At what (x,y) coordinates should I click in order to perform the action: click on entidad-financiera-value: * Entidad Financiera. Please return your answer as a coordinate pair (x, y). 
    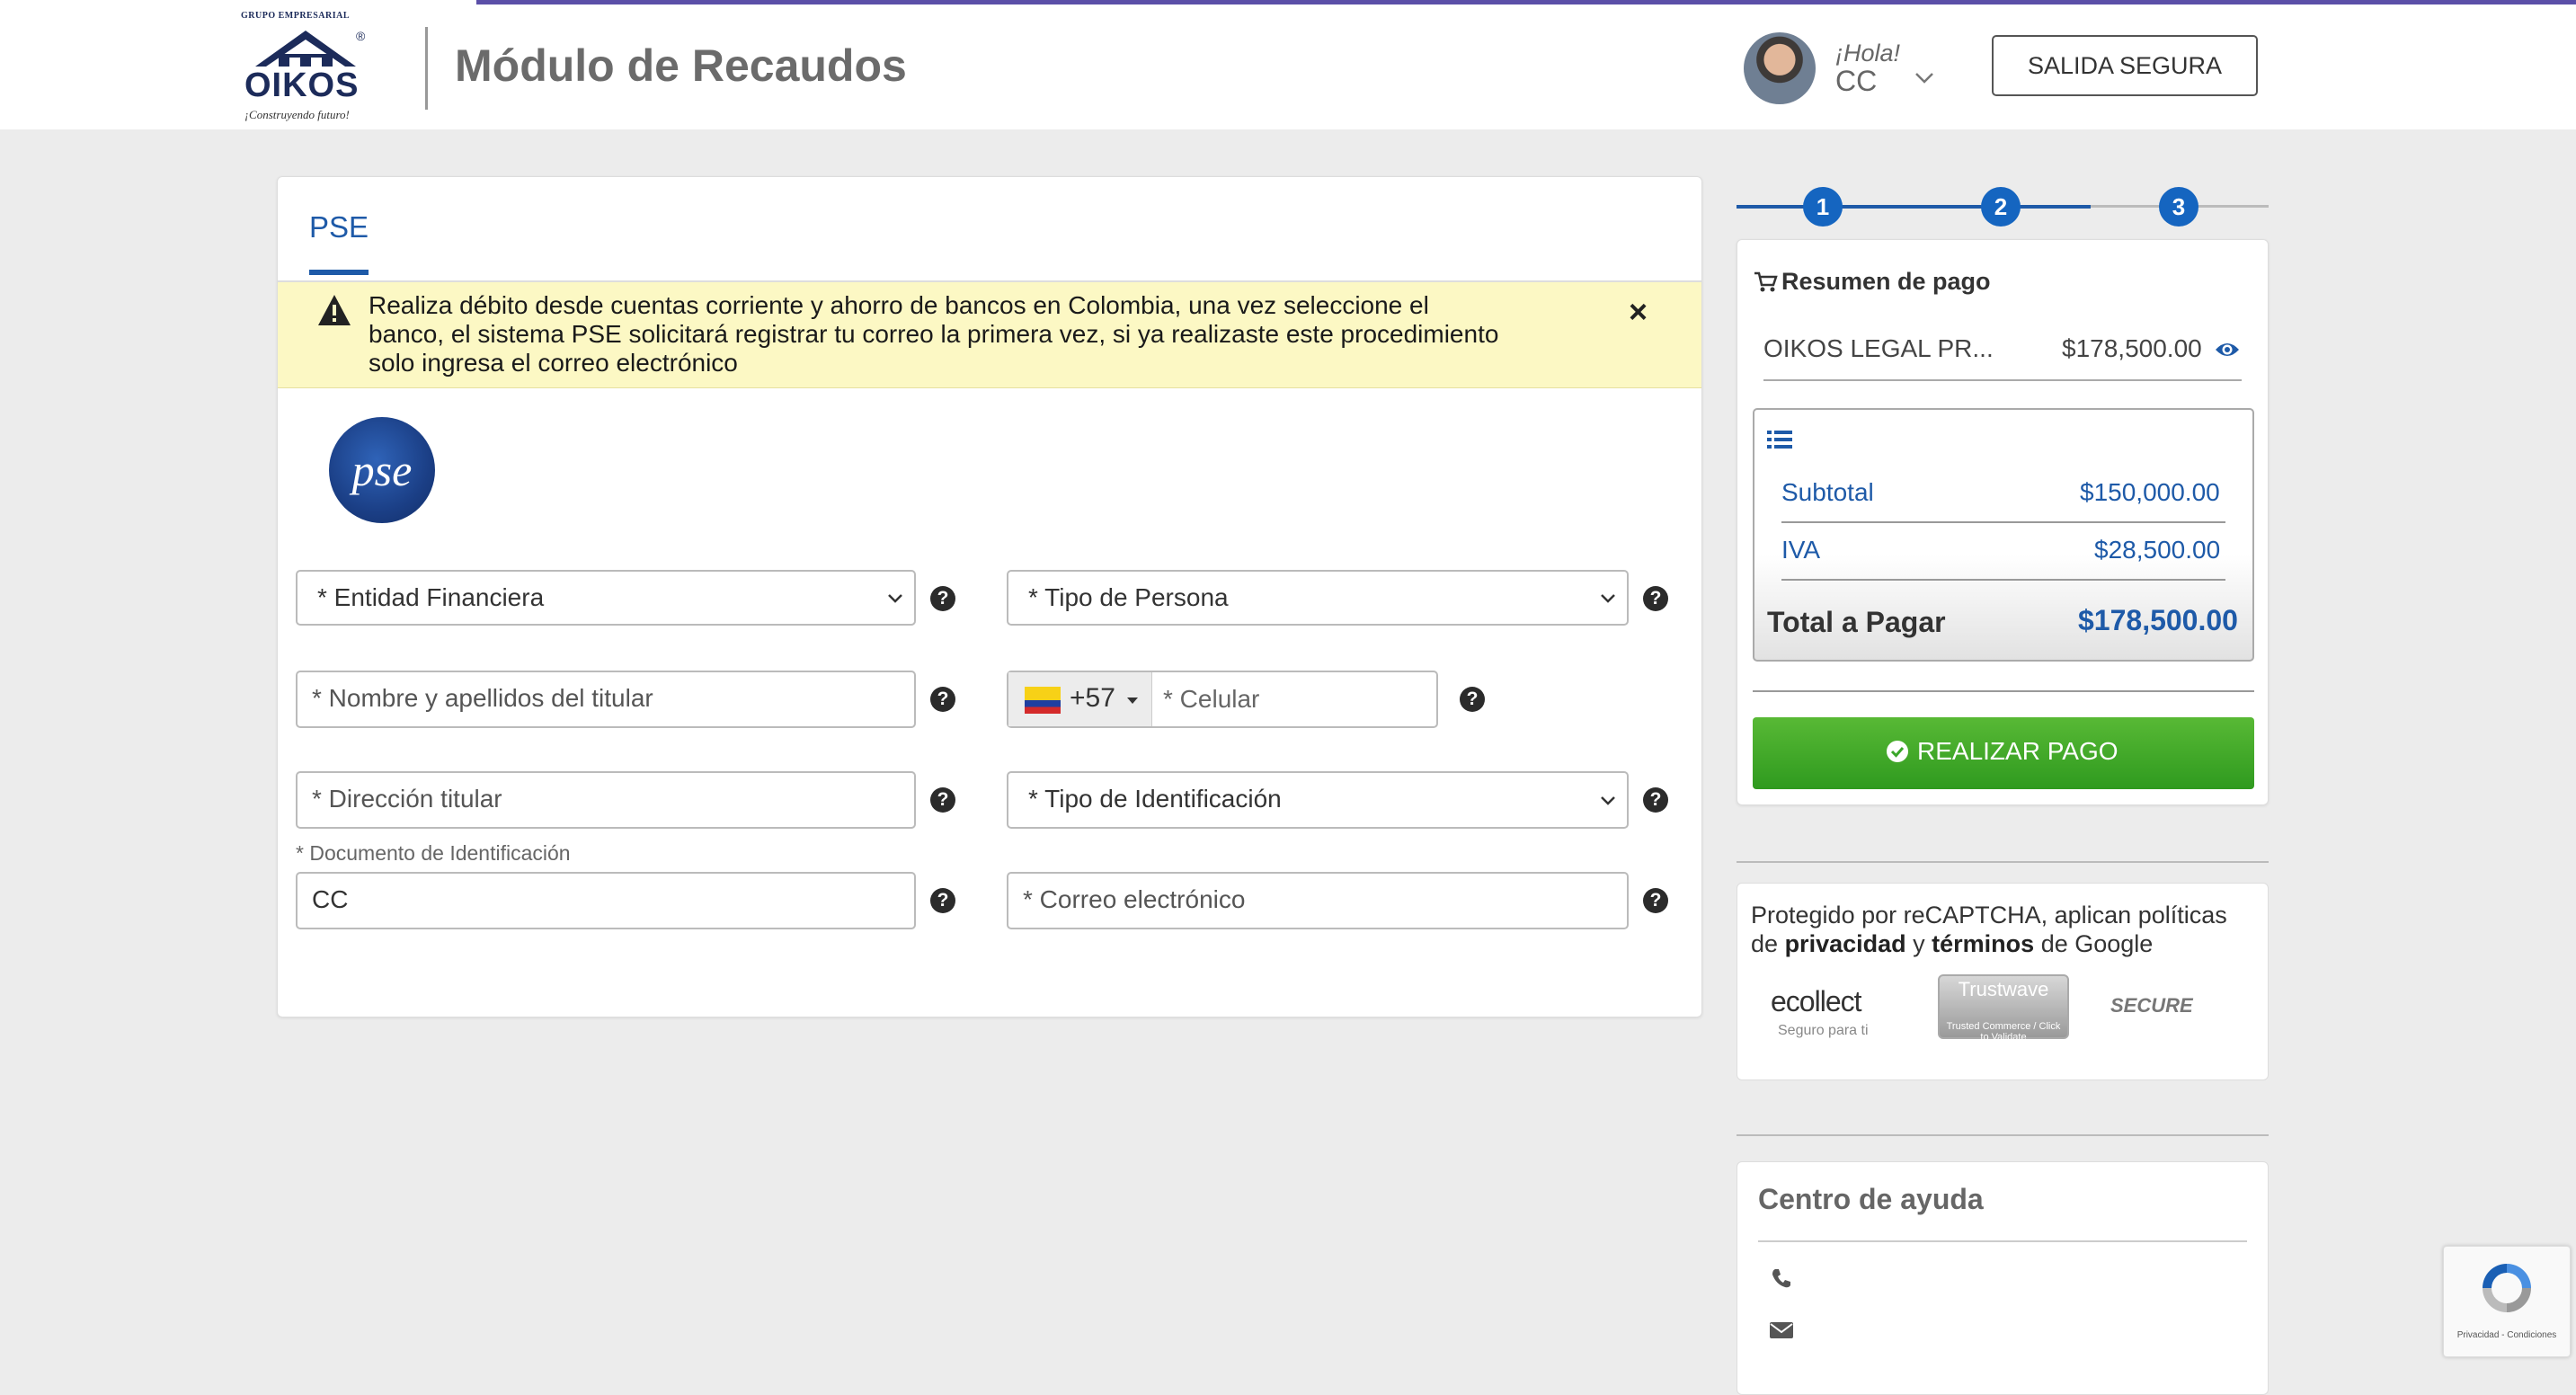
    Looking at the image, I should click on (431, 597).